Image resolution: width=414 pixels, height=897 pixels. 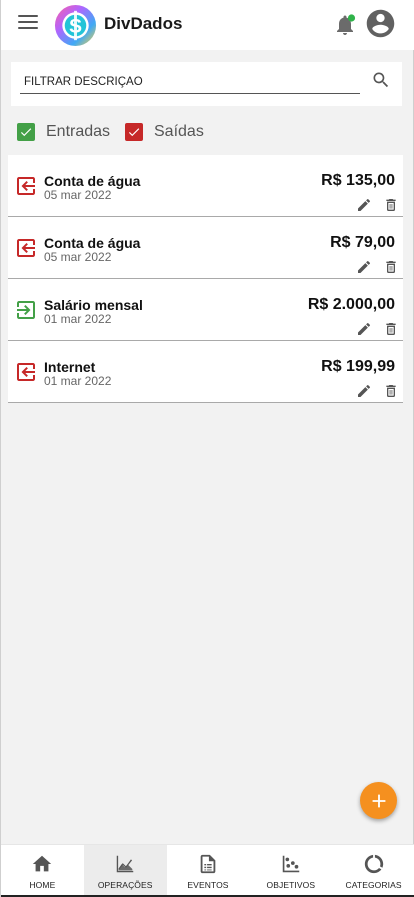 I want to click on saidas-checkbox: Saídas, so click(x=164, y=132).